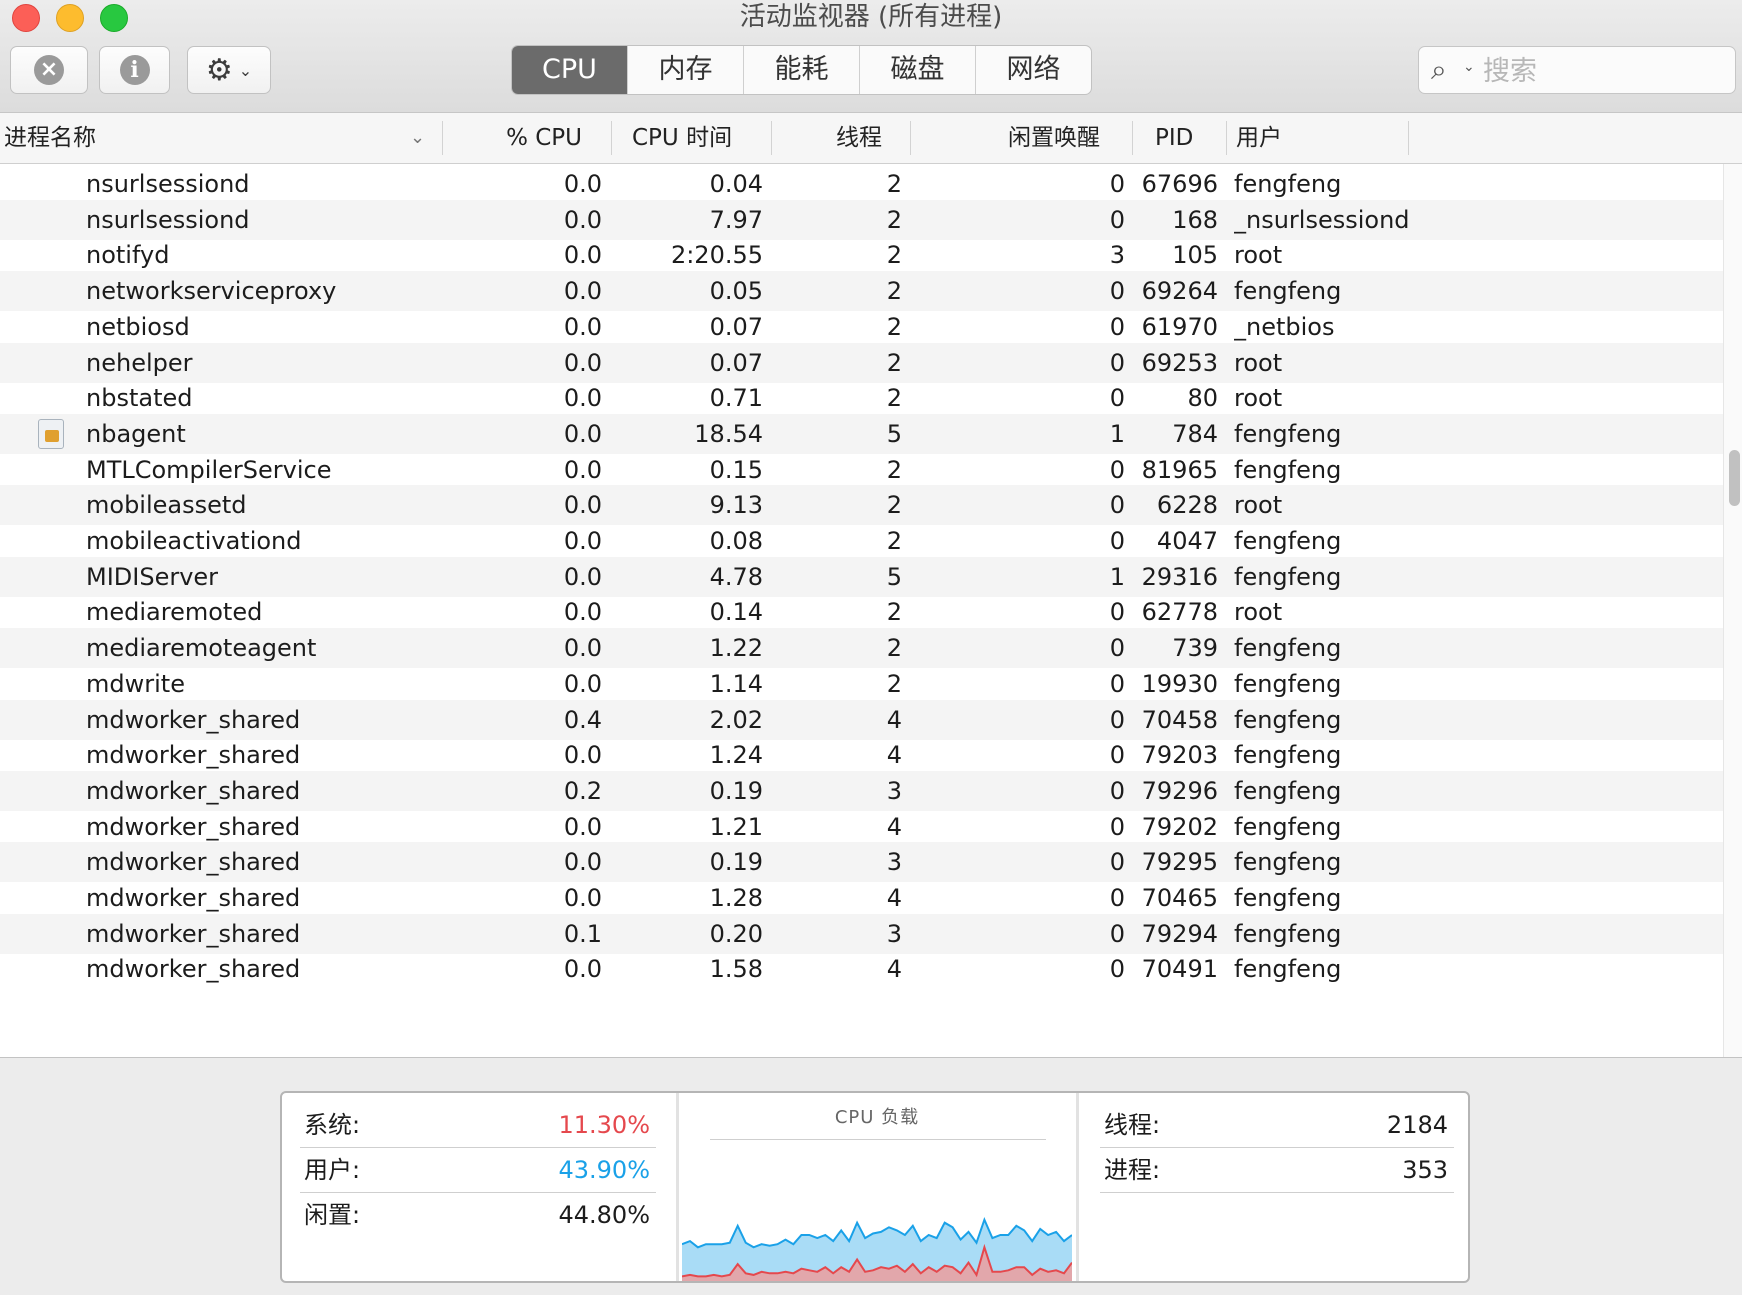 The width and height of the screenshot is (1742, 1295). What do you see at coordinates (861, 505) in the screenshot?
I see `table-row: mobileassetd 0.0 9.13 2 0 6228 root` at bounding box center [861, 505].